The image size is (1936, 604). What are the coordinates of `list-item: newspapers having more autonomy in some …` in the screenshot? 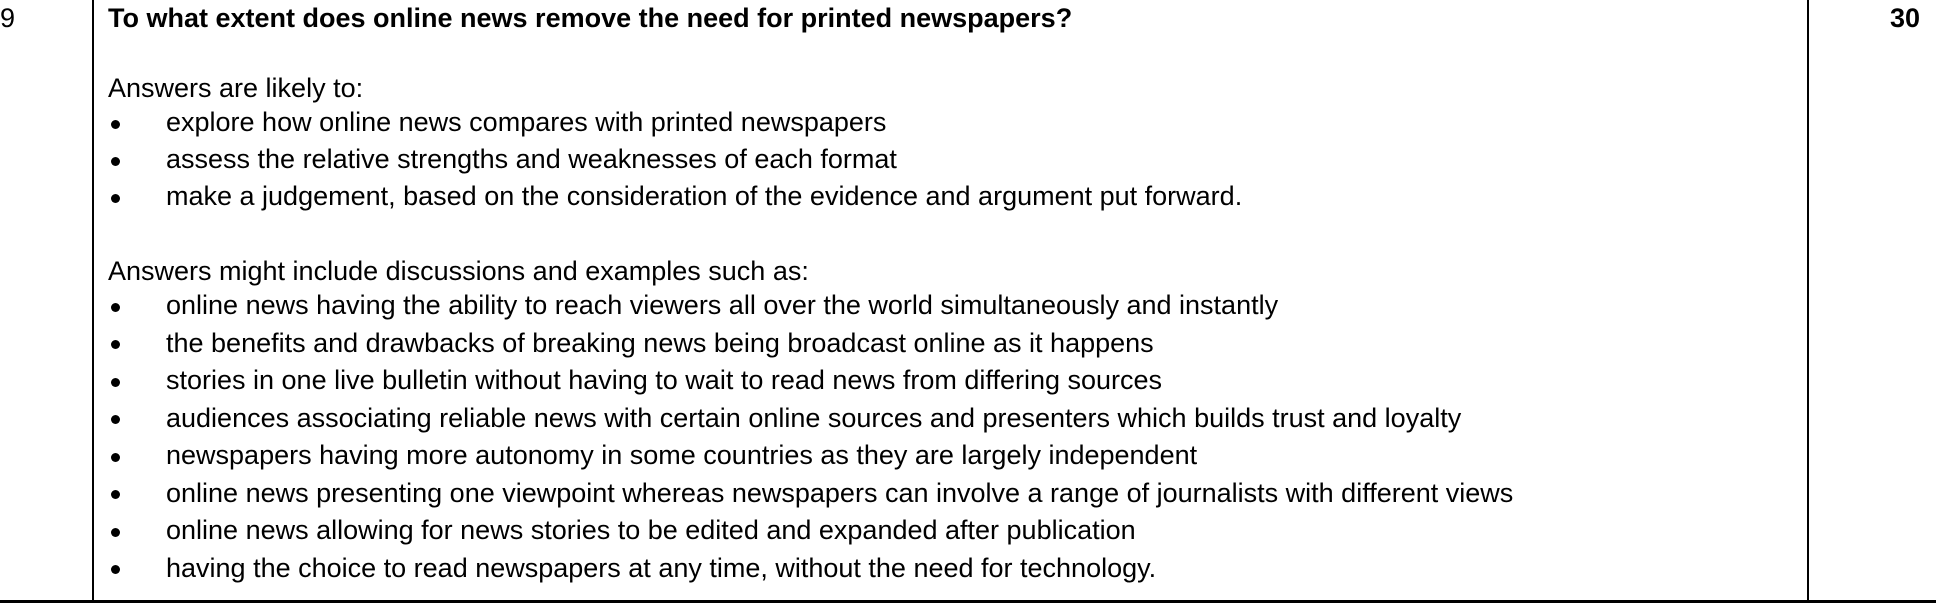 It's located at (953, 456).